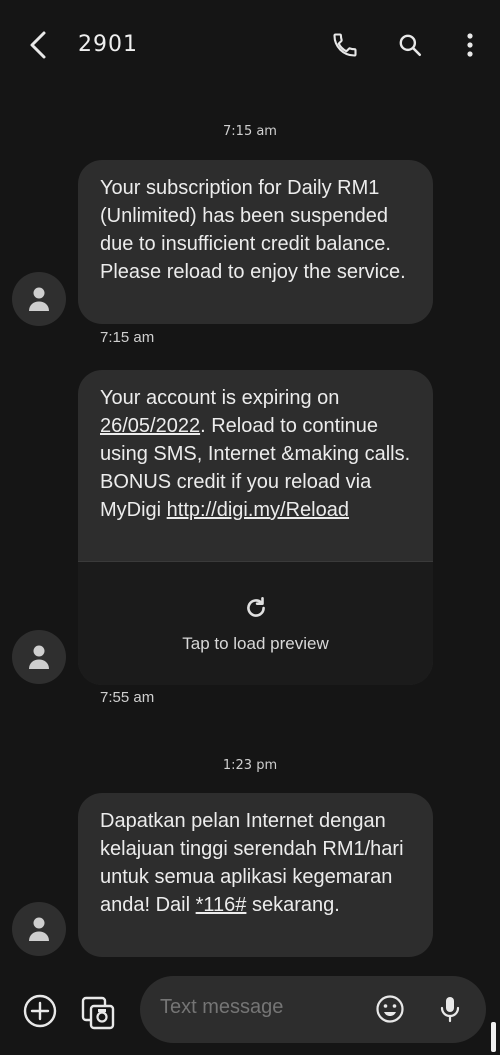 This screenshot has width=500, height=1055. I want to click on more-vertical-icon, so click(470, 45).